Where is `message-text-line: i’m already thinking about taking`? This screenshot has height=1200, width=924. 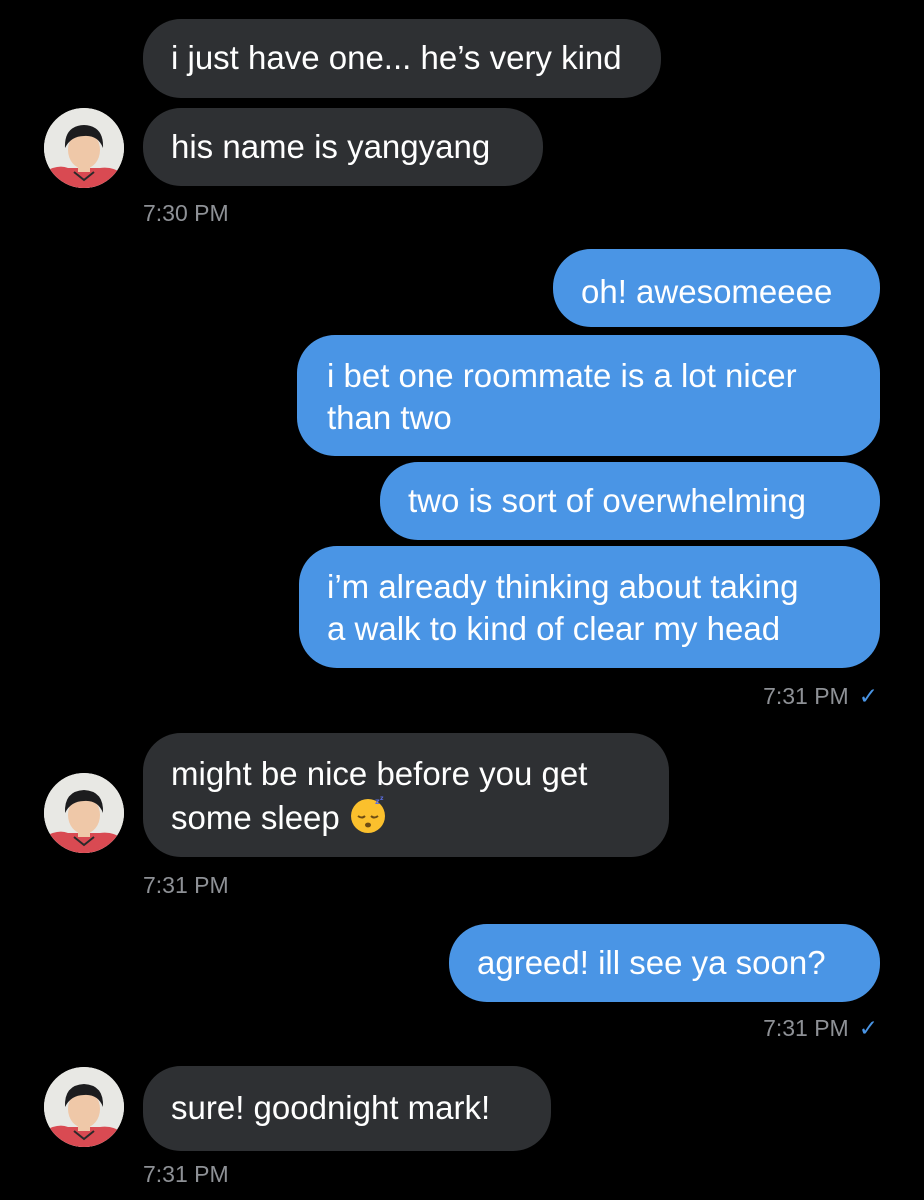 message-text-line: i’m already thinking about taking is located at coordinates (563, 586).